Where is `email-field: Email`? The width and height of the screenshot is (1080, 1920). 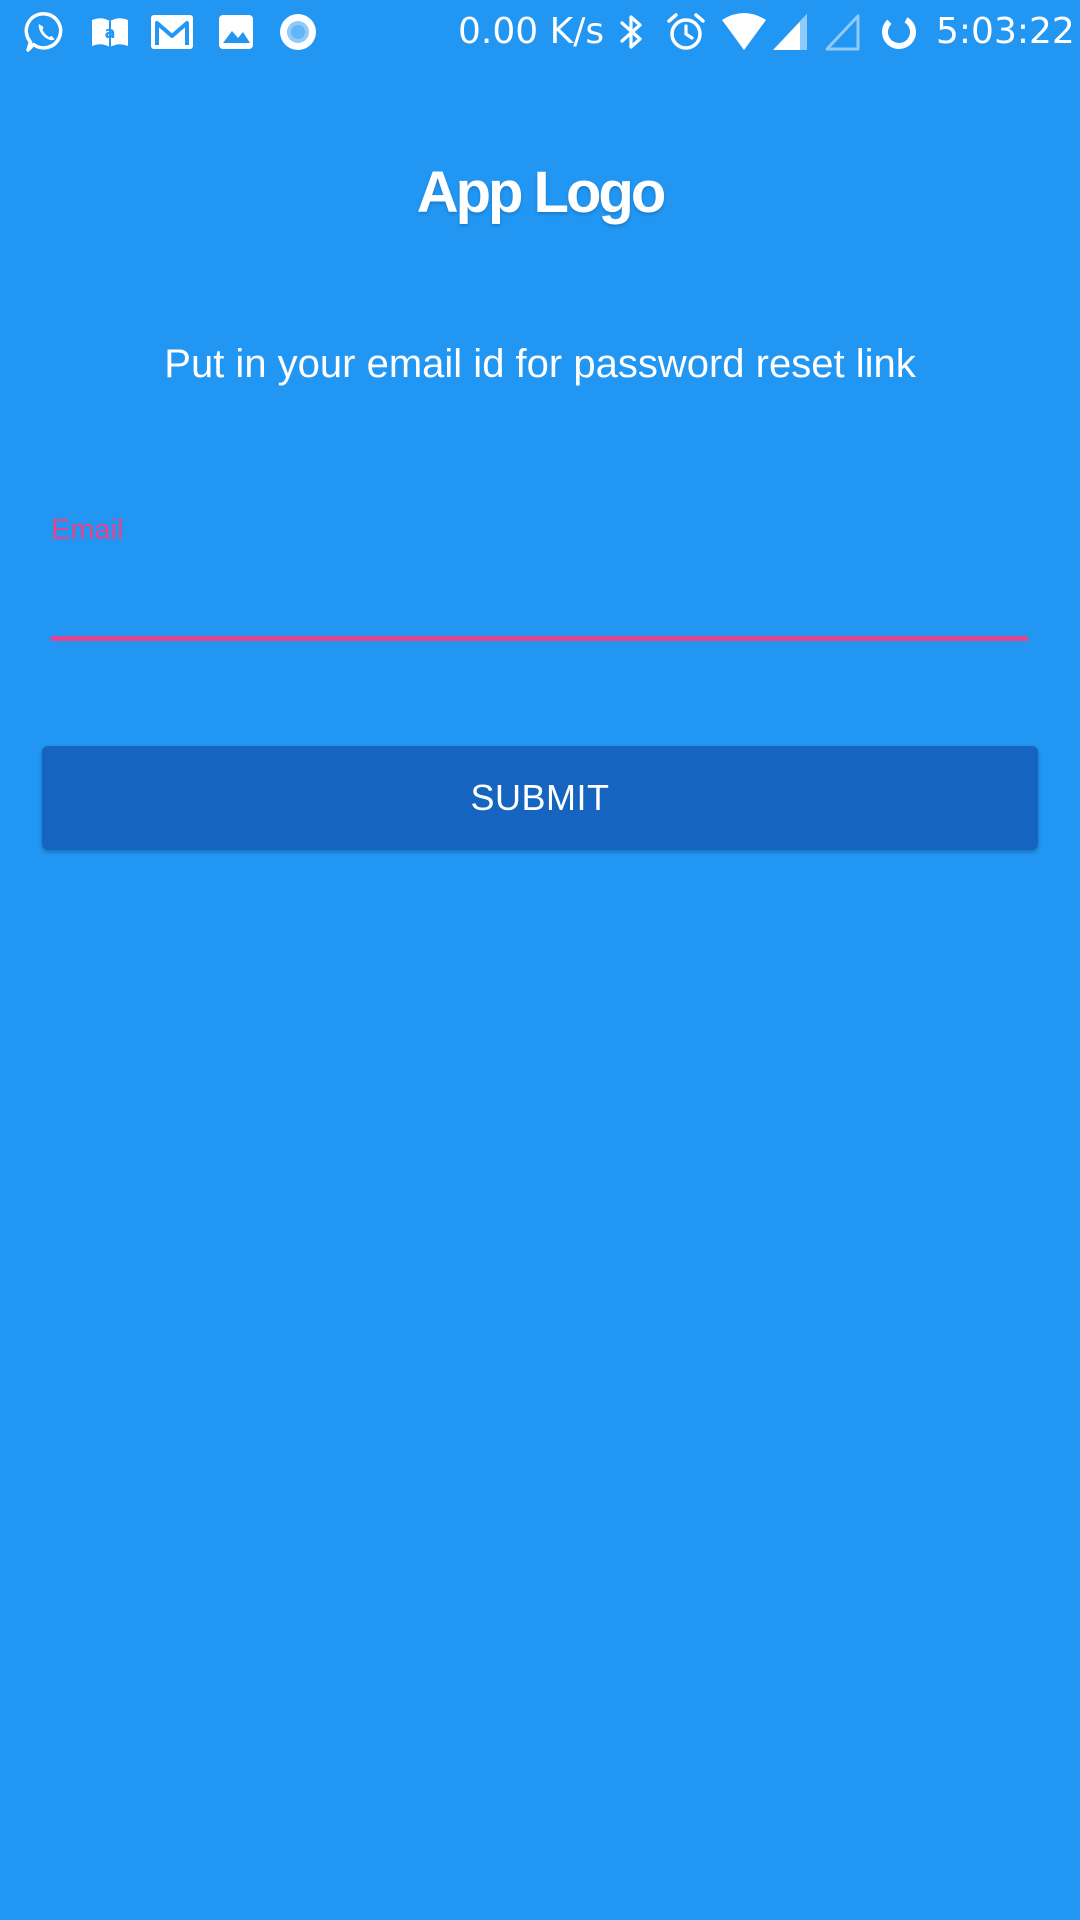 email-field: Email is located at coordinates (539, 571).